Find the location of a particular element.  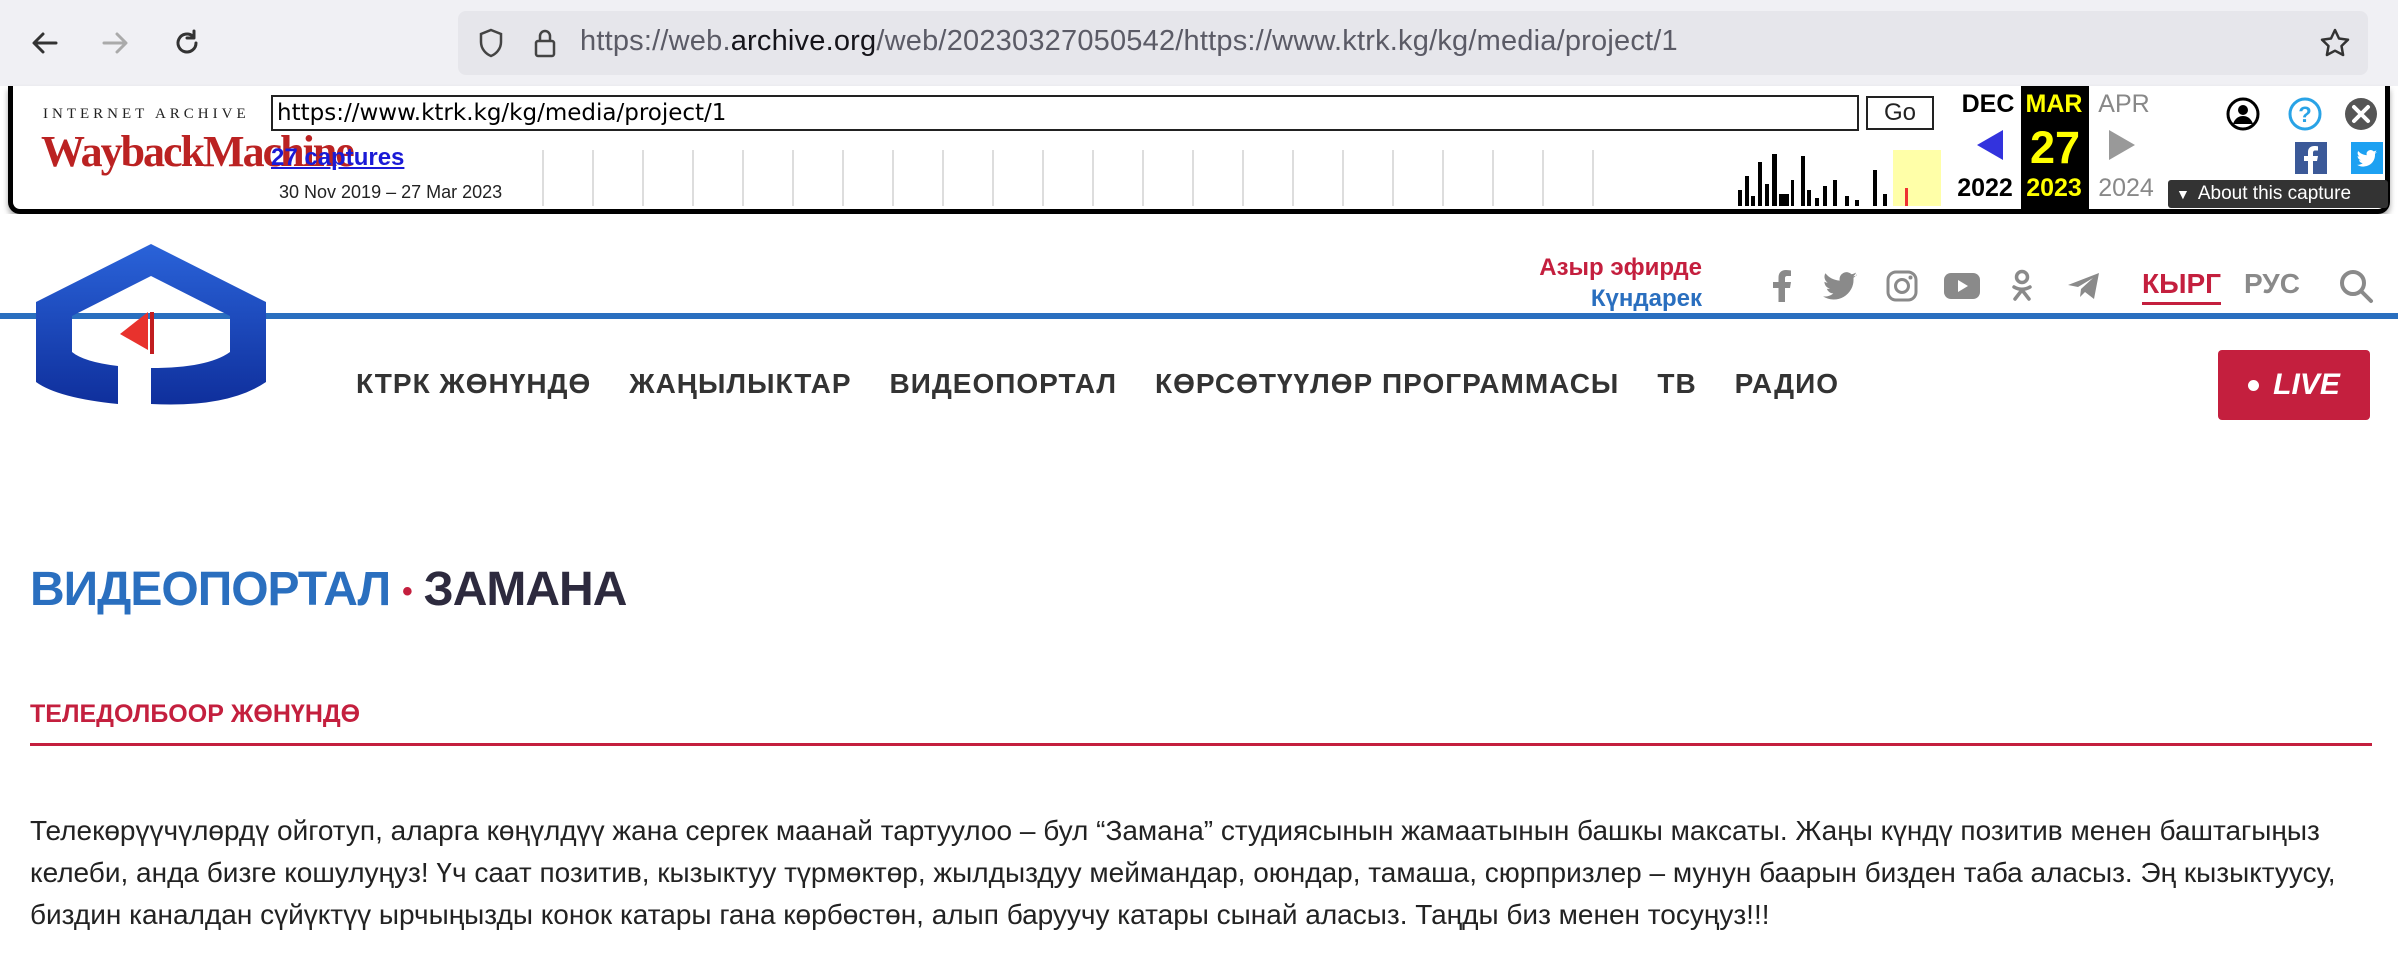

header-divider is located at coordinates (1199, 316).